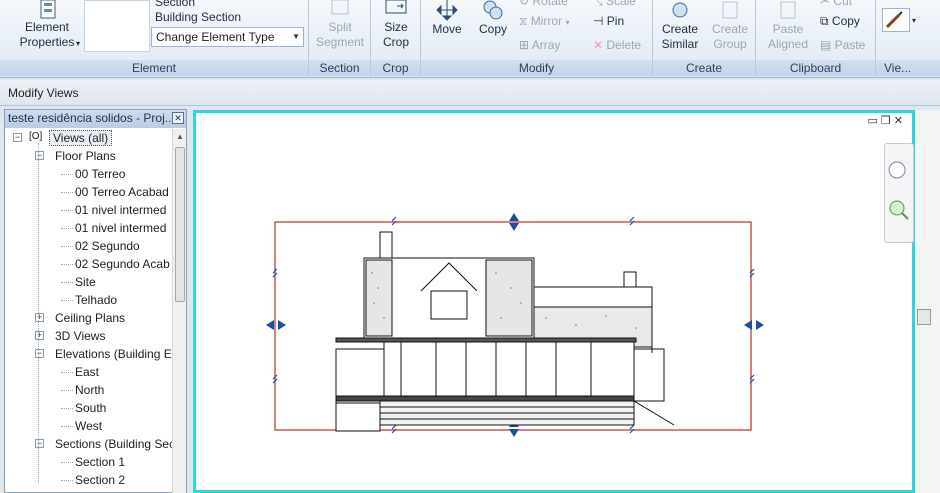  Describe the element at coordinates (730, 10) in the screenshot. I see `create-group-icon` at that location.